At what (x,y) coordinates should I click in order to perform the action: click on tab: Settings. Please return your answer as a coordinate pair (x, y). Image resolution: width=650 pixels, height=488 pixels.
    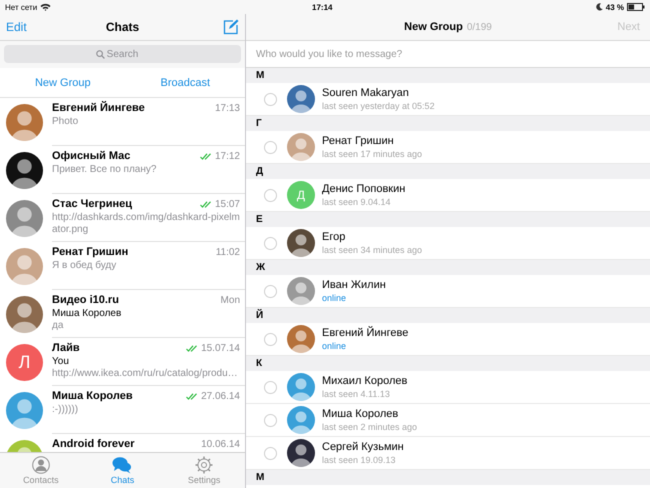
    Looking at the image, I should click on (204, 470).